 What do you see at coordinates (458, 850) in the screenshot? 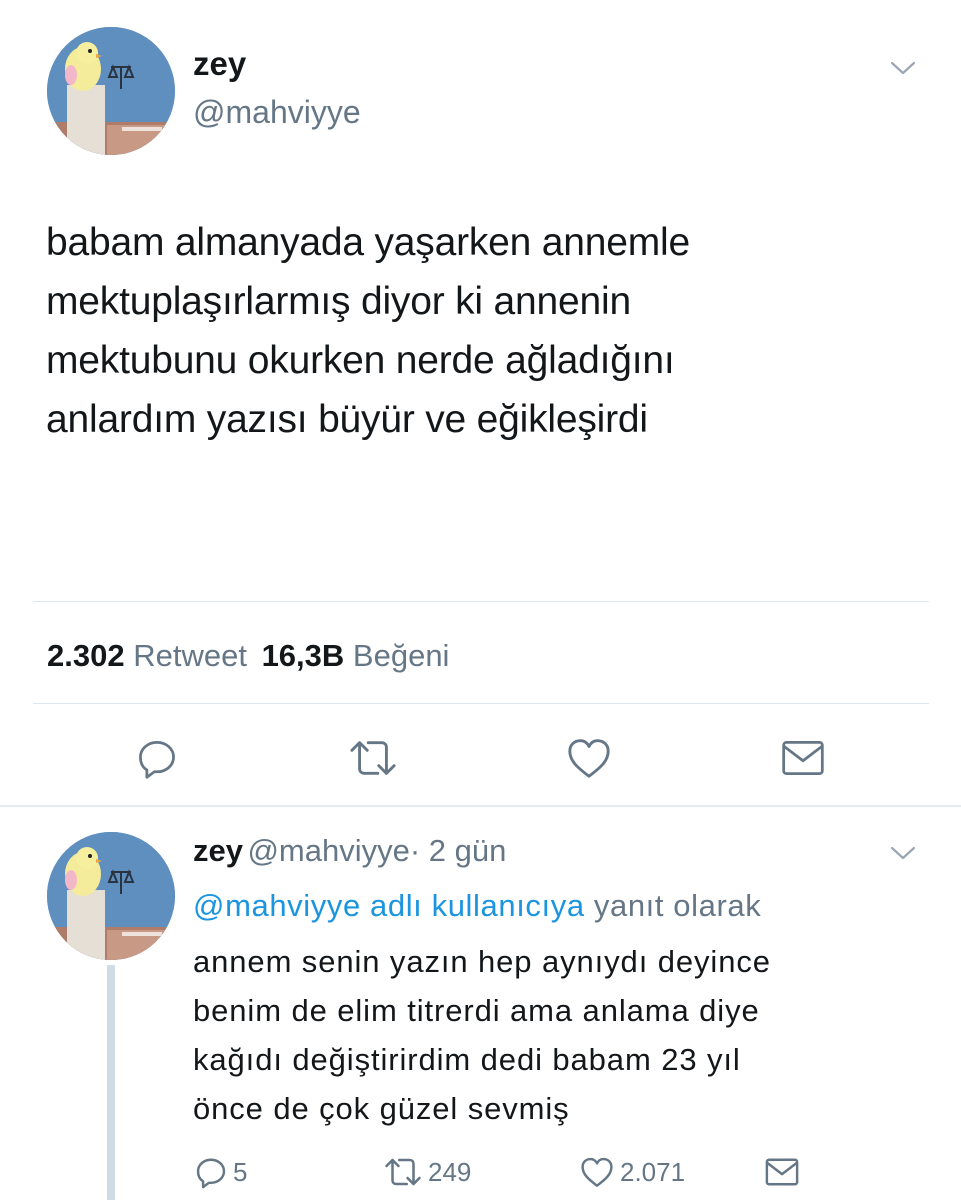
I see `reply-time: · 2 gün` at bounding box center [458, 850].